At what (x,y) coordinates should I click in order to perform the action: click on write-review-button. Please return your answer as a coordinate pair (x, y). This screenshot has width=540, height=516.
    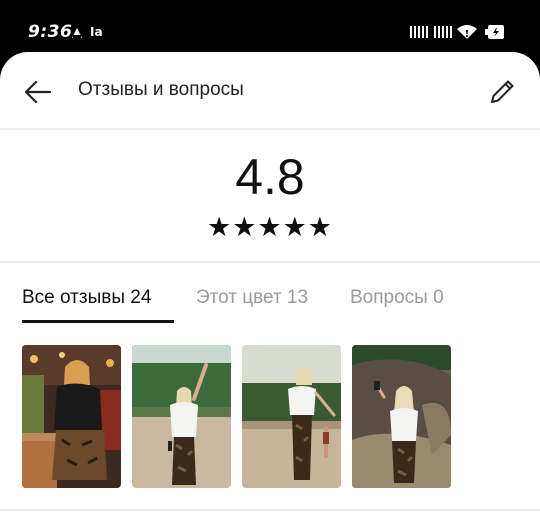
    Looking at the image, I should click on (502, 92).